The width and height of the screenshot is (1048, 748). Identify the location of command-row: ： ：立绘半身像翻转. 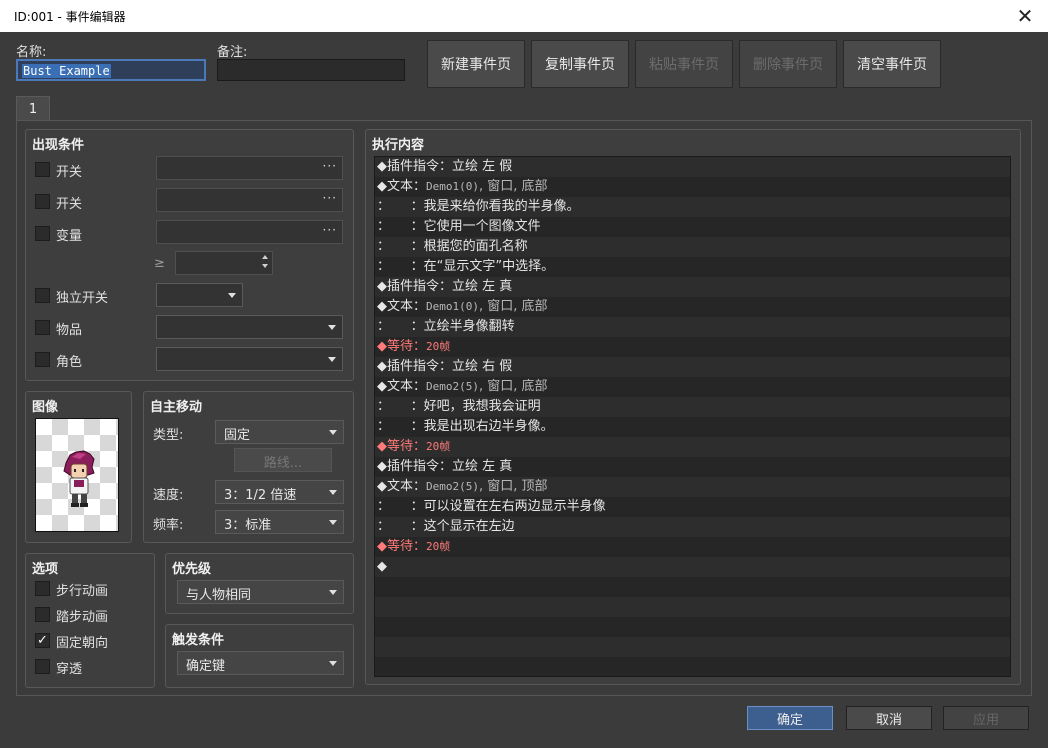
(692, 327).